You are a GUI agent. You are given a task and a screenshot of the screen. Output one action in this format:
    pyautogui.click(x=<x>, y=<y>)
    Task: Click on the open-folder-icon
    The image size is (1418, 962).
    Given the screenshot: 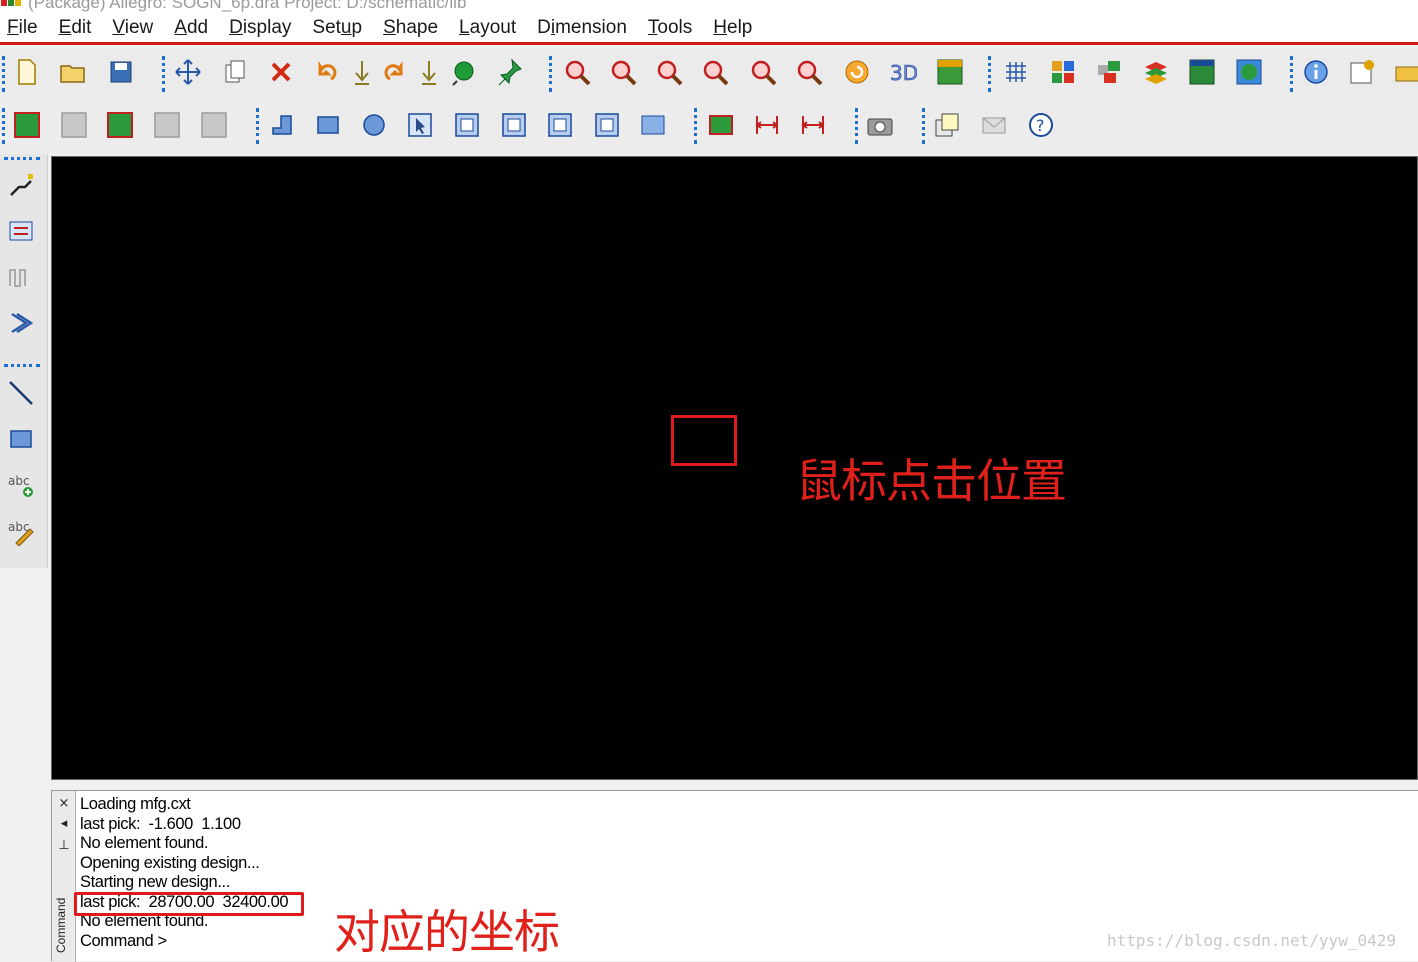 What is the action you would take?
    pyautogui.click(x=73, y=72)
    